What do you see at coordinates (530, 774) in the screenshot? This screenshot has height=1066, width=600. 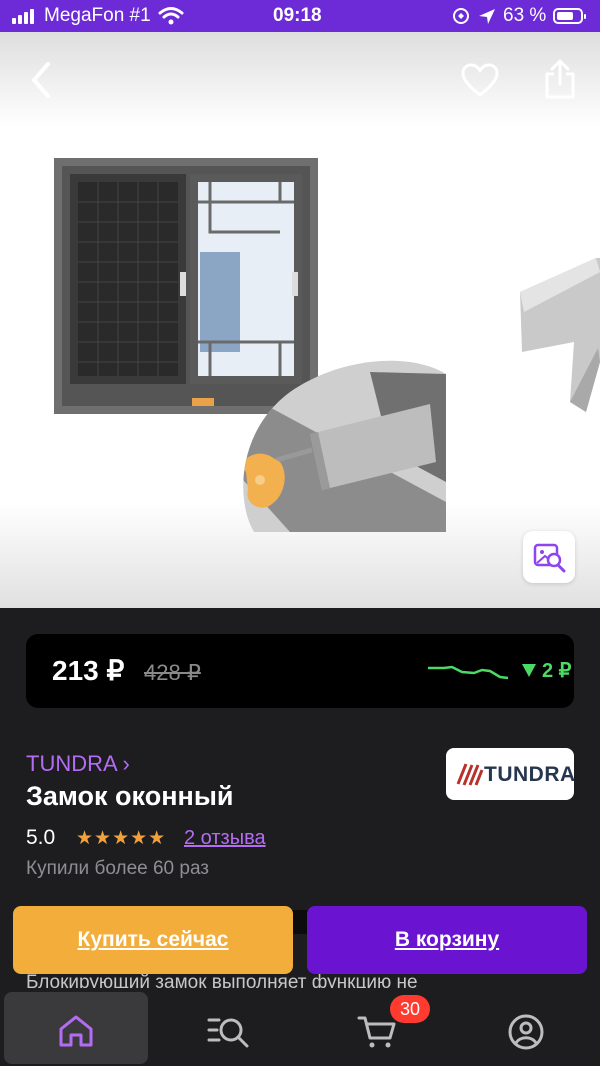 I see `brand-logo-text: TUNDRA` at bounding box center [530, 774].